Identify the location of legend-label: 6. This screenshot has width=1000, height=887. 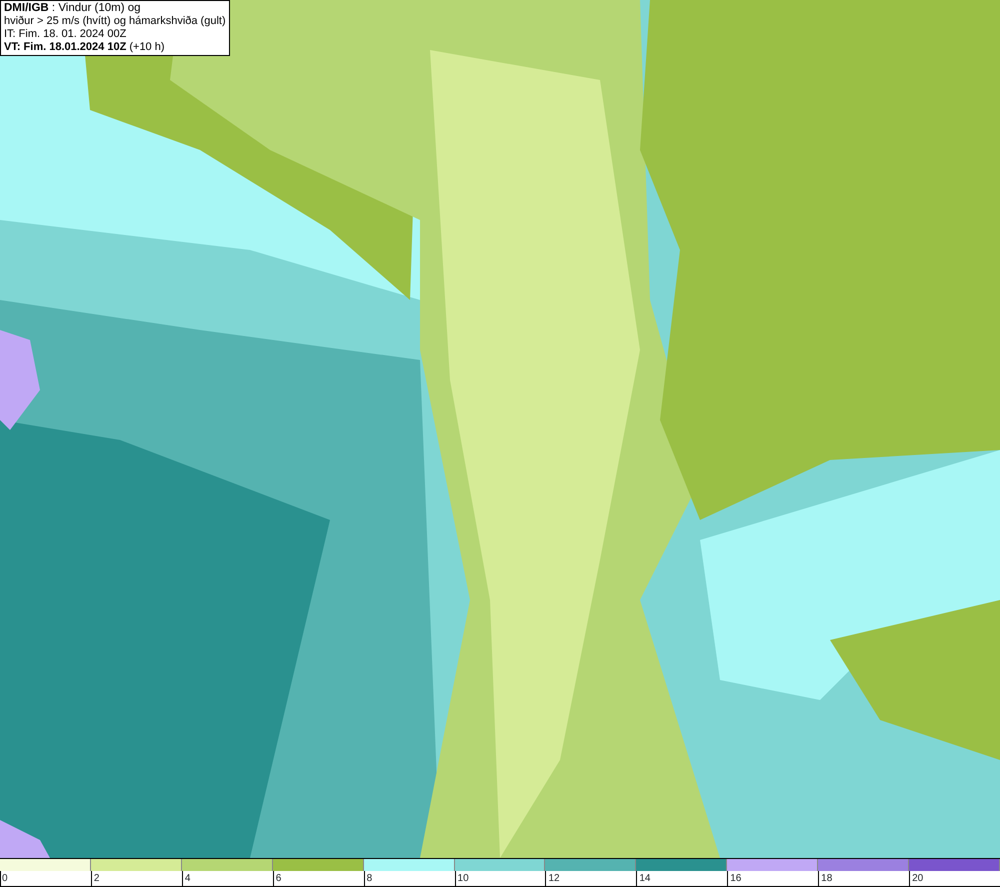
(279, 878).